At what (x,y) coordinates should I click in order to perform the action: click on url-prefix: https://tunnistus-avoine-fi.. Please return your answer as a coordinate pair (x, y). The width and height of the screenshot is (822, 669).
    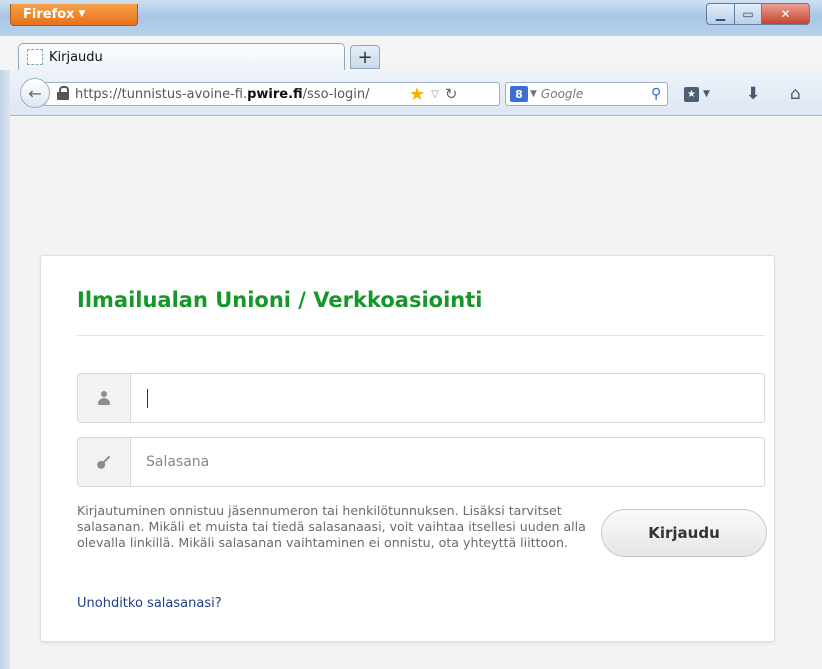
    Looking at the image, I should click on (161, 94).